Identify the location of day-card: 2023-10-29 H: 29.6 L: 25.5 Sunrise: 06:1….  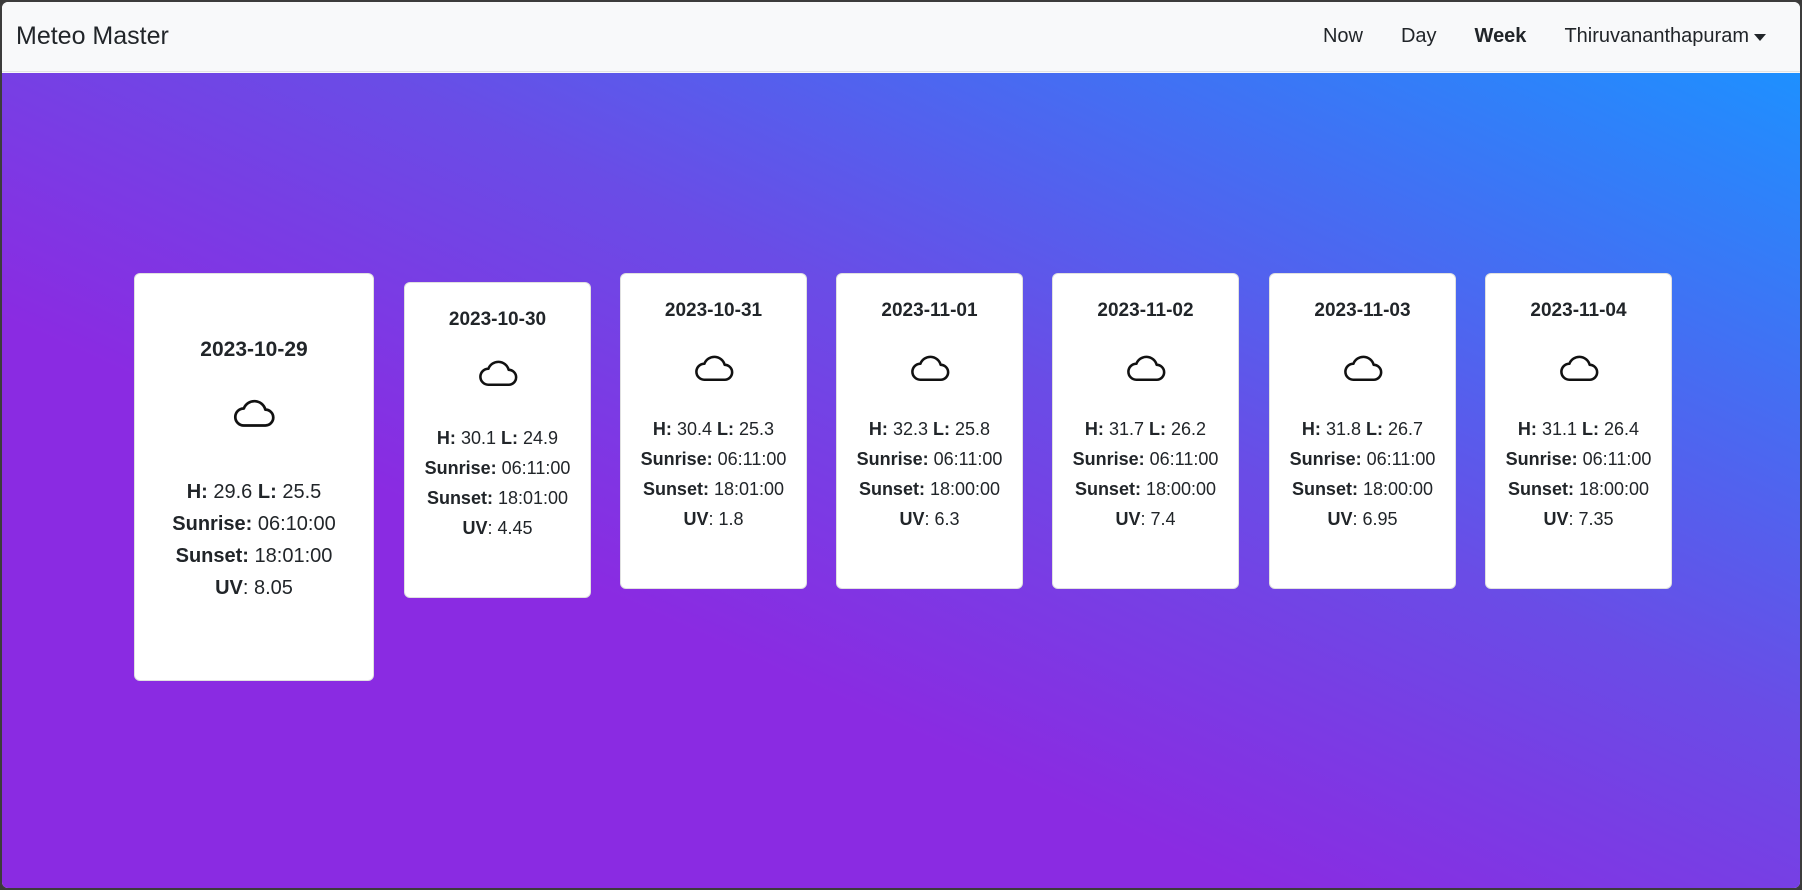
(254, 477).